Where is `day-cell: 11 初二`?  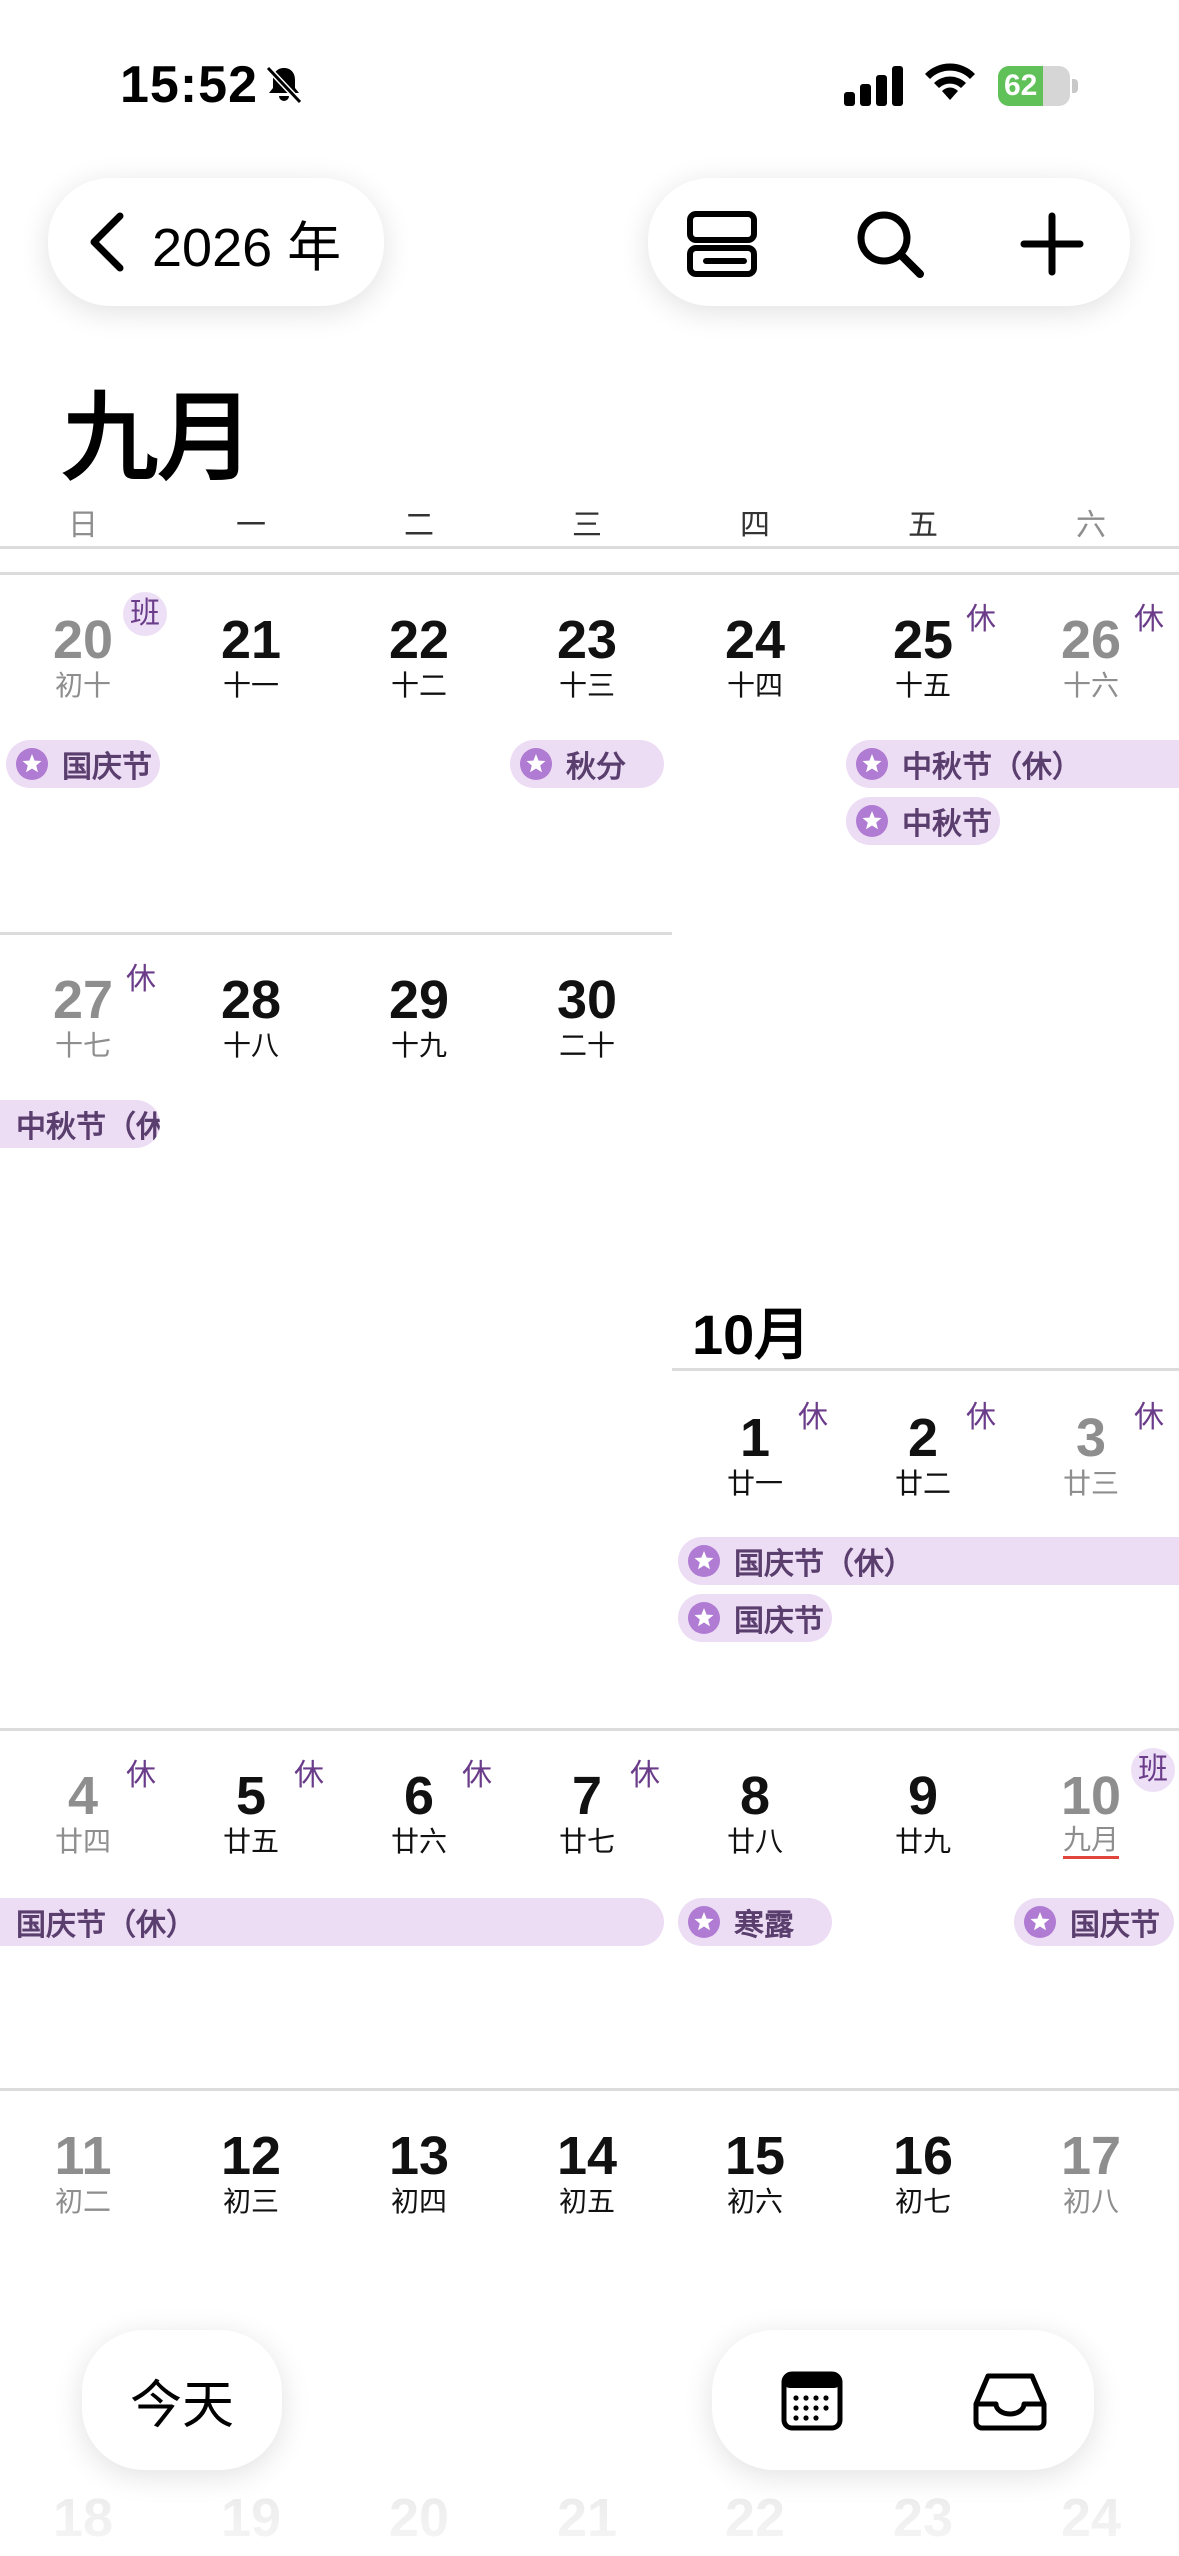
day-cell: 11 初二 is located at coordinates (83, 2174).